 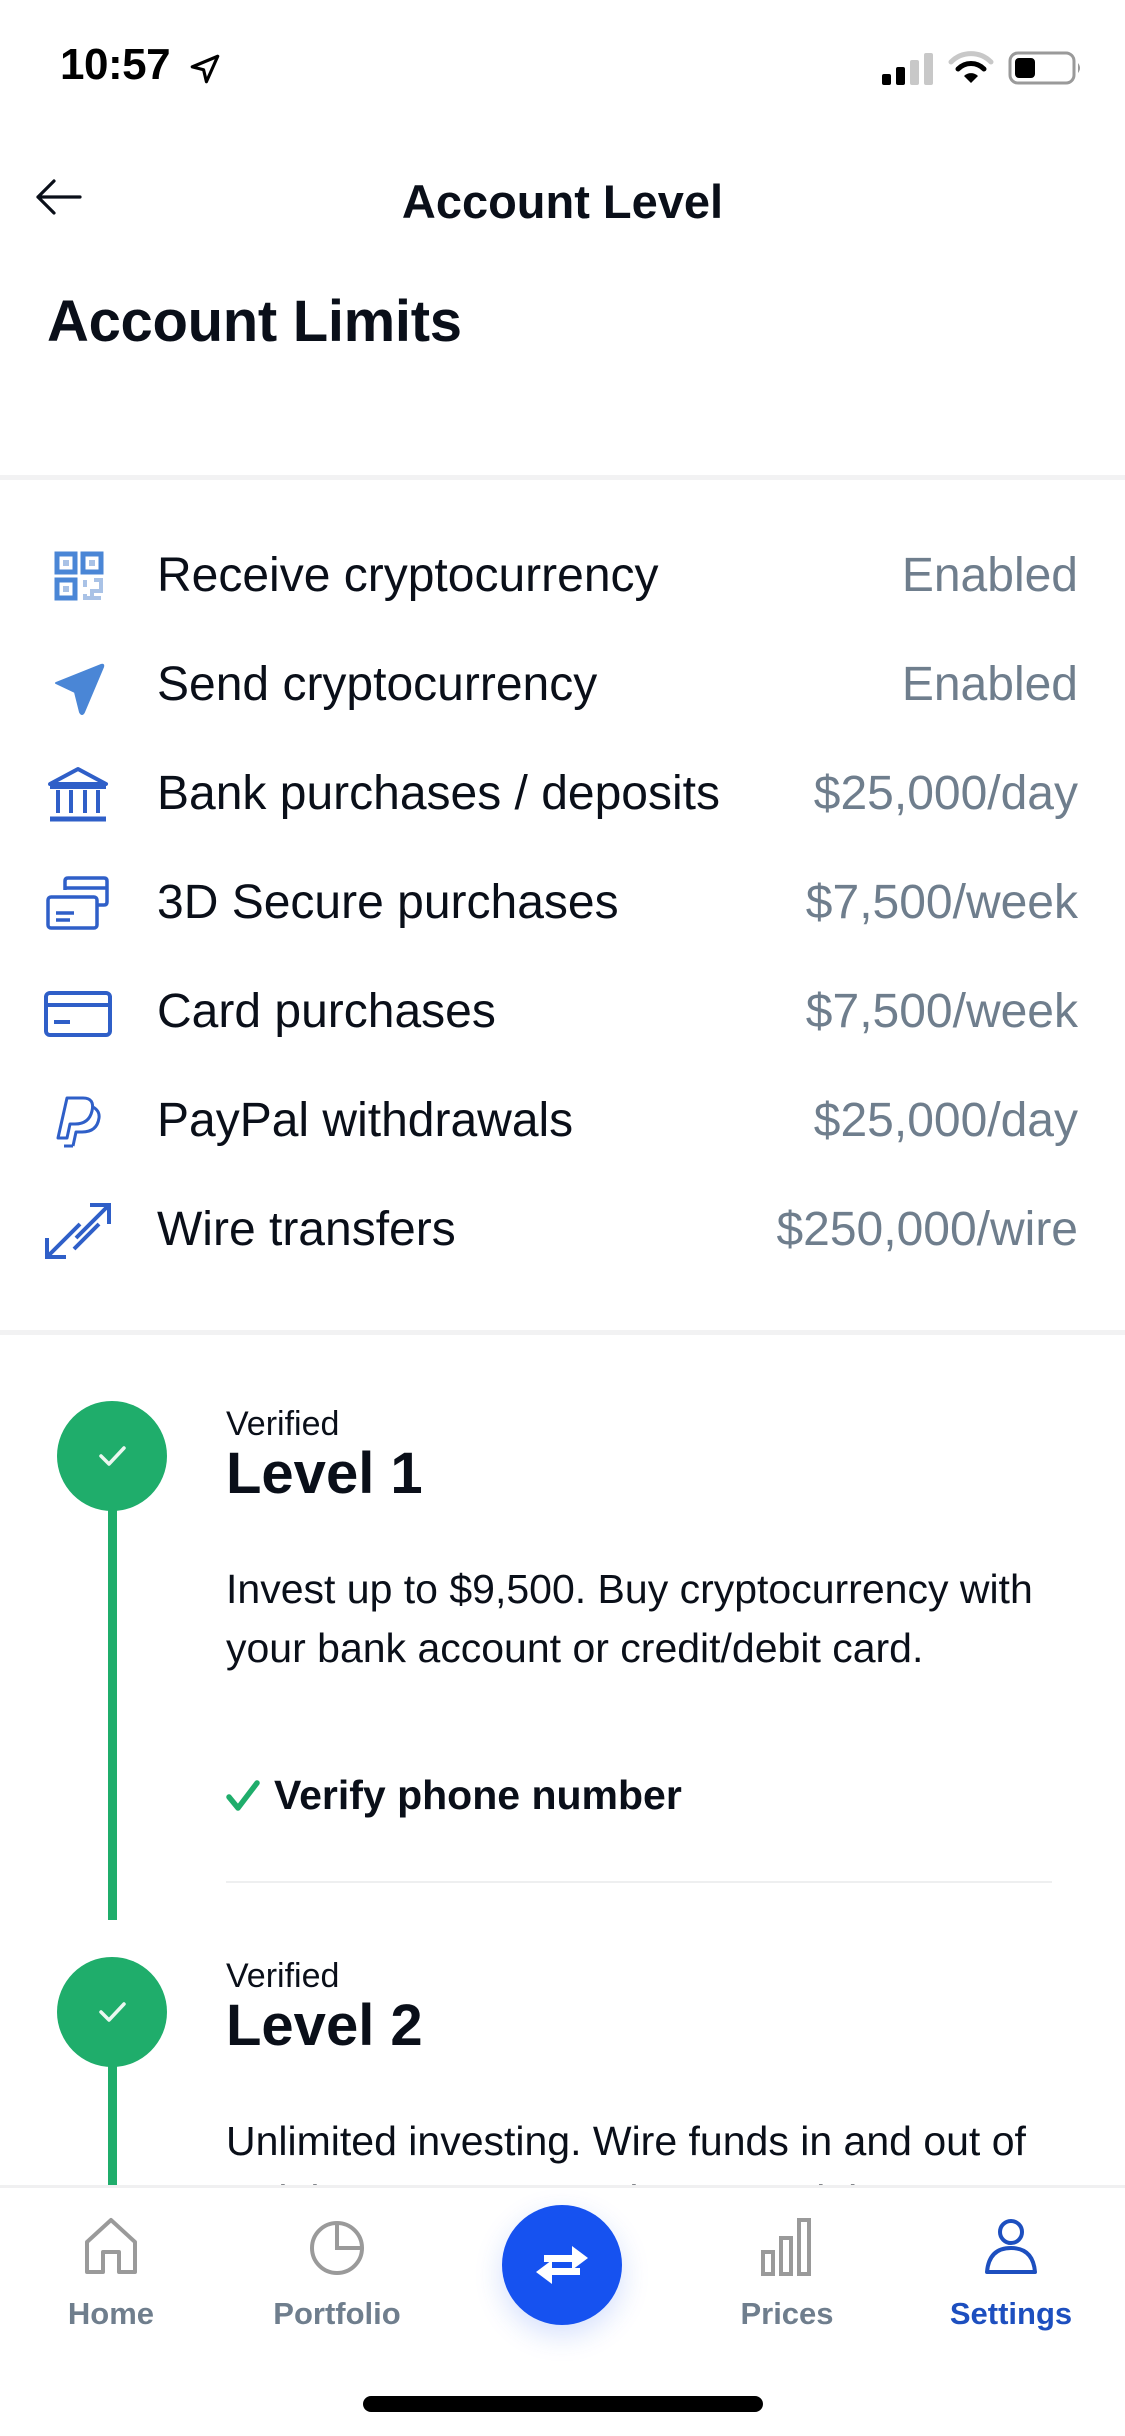 I want to click on nav-header: Account Level, so click(x=562, y=200).